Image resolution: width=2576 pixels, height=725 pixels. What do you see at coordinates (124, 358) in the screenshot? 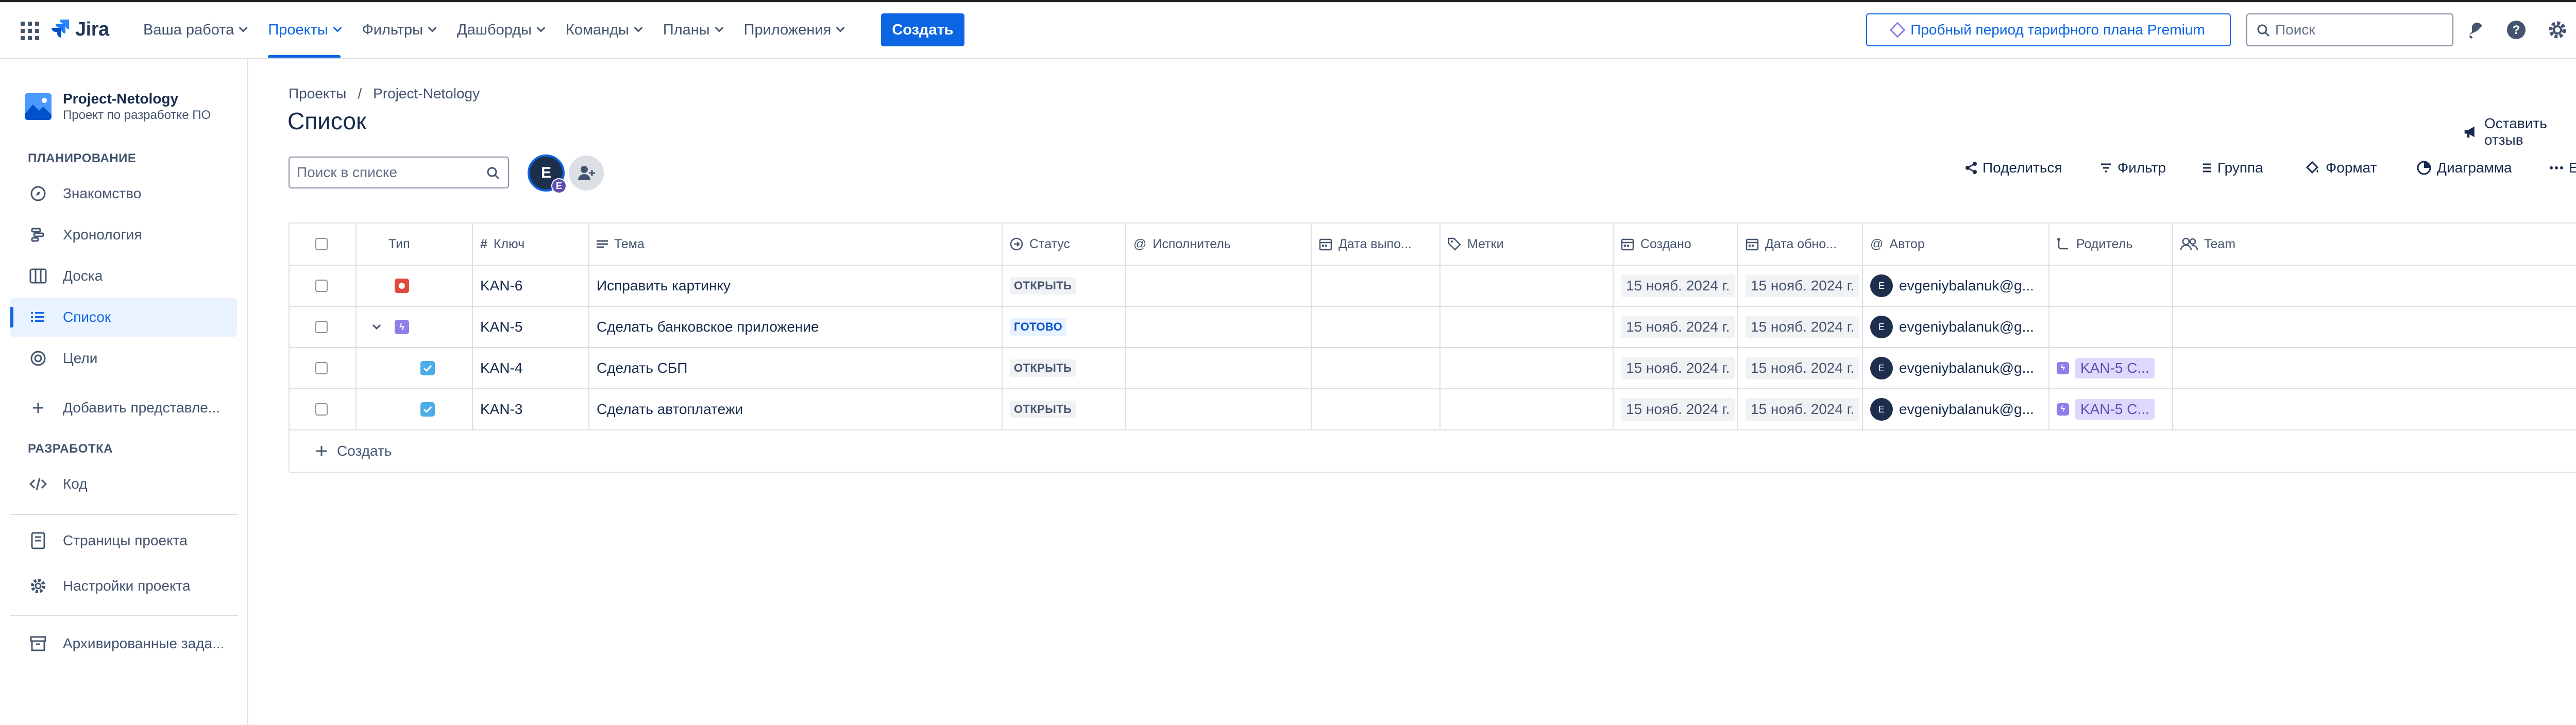
I see `sidebar-item-goals: Цели` at bounding box center [124, 358].